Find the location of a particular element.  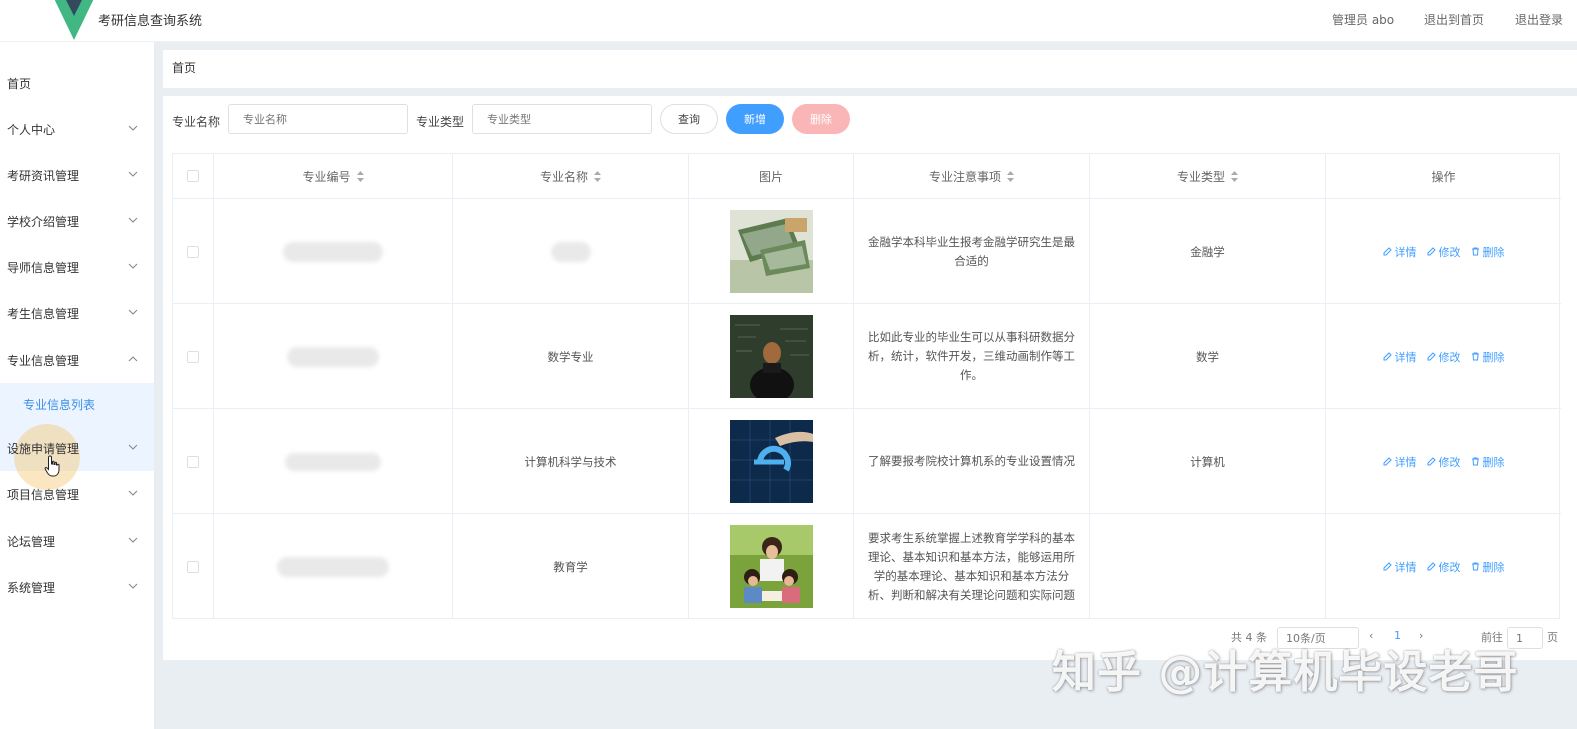

redacted-name is located at coordinates (570, 251).